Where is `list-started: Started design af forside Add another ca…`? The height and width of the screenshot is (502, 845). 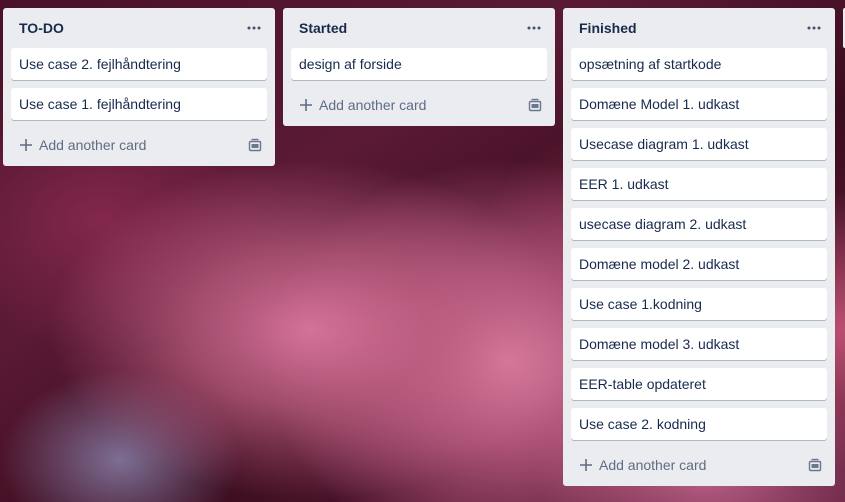
list-started: Started design af forside Add another ca… is located at coordinates (419, 67).